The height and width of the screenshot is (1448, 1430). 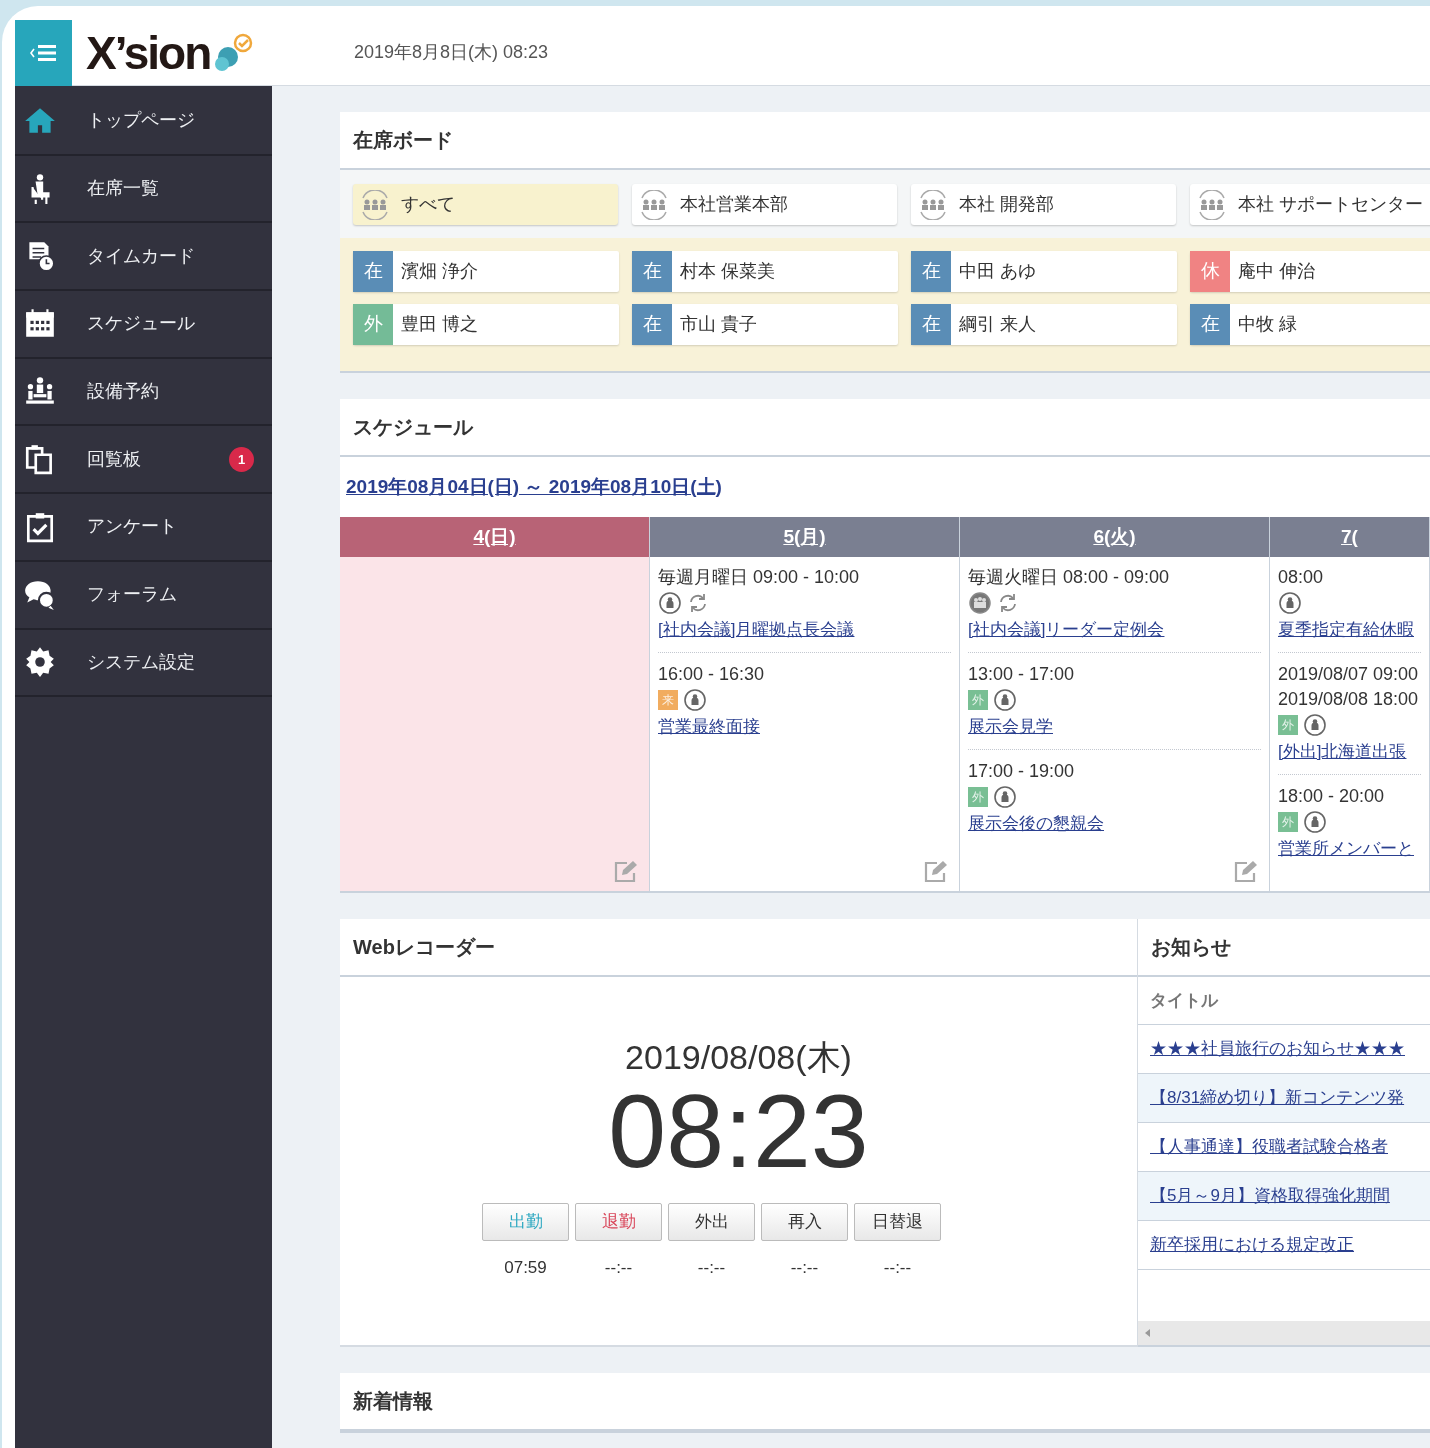 I want to click on event-time: 08:00, so click(x=1301, y=577).